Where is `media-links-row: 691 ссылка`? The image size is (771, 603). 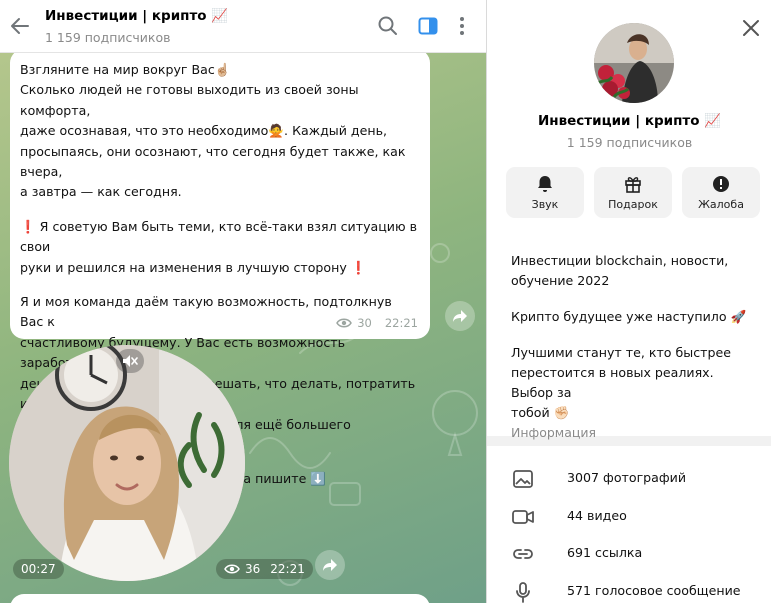
media-links-row: 691 ссылка is located at coordinates (629, 554).